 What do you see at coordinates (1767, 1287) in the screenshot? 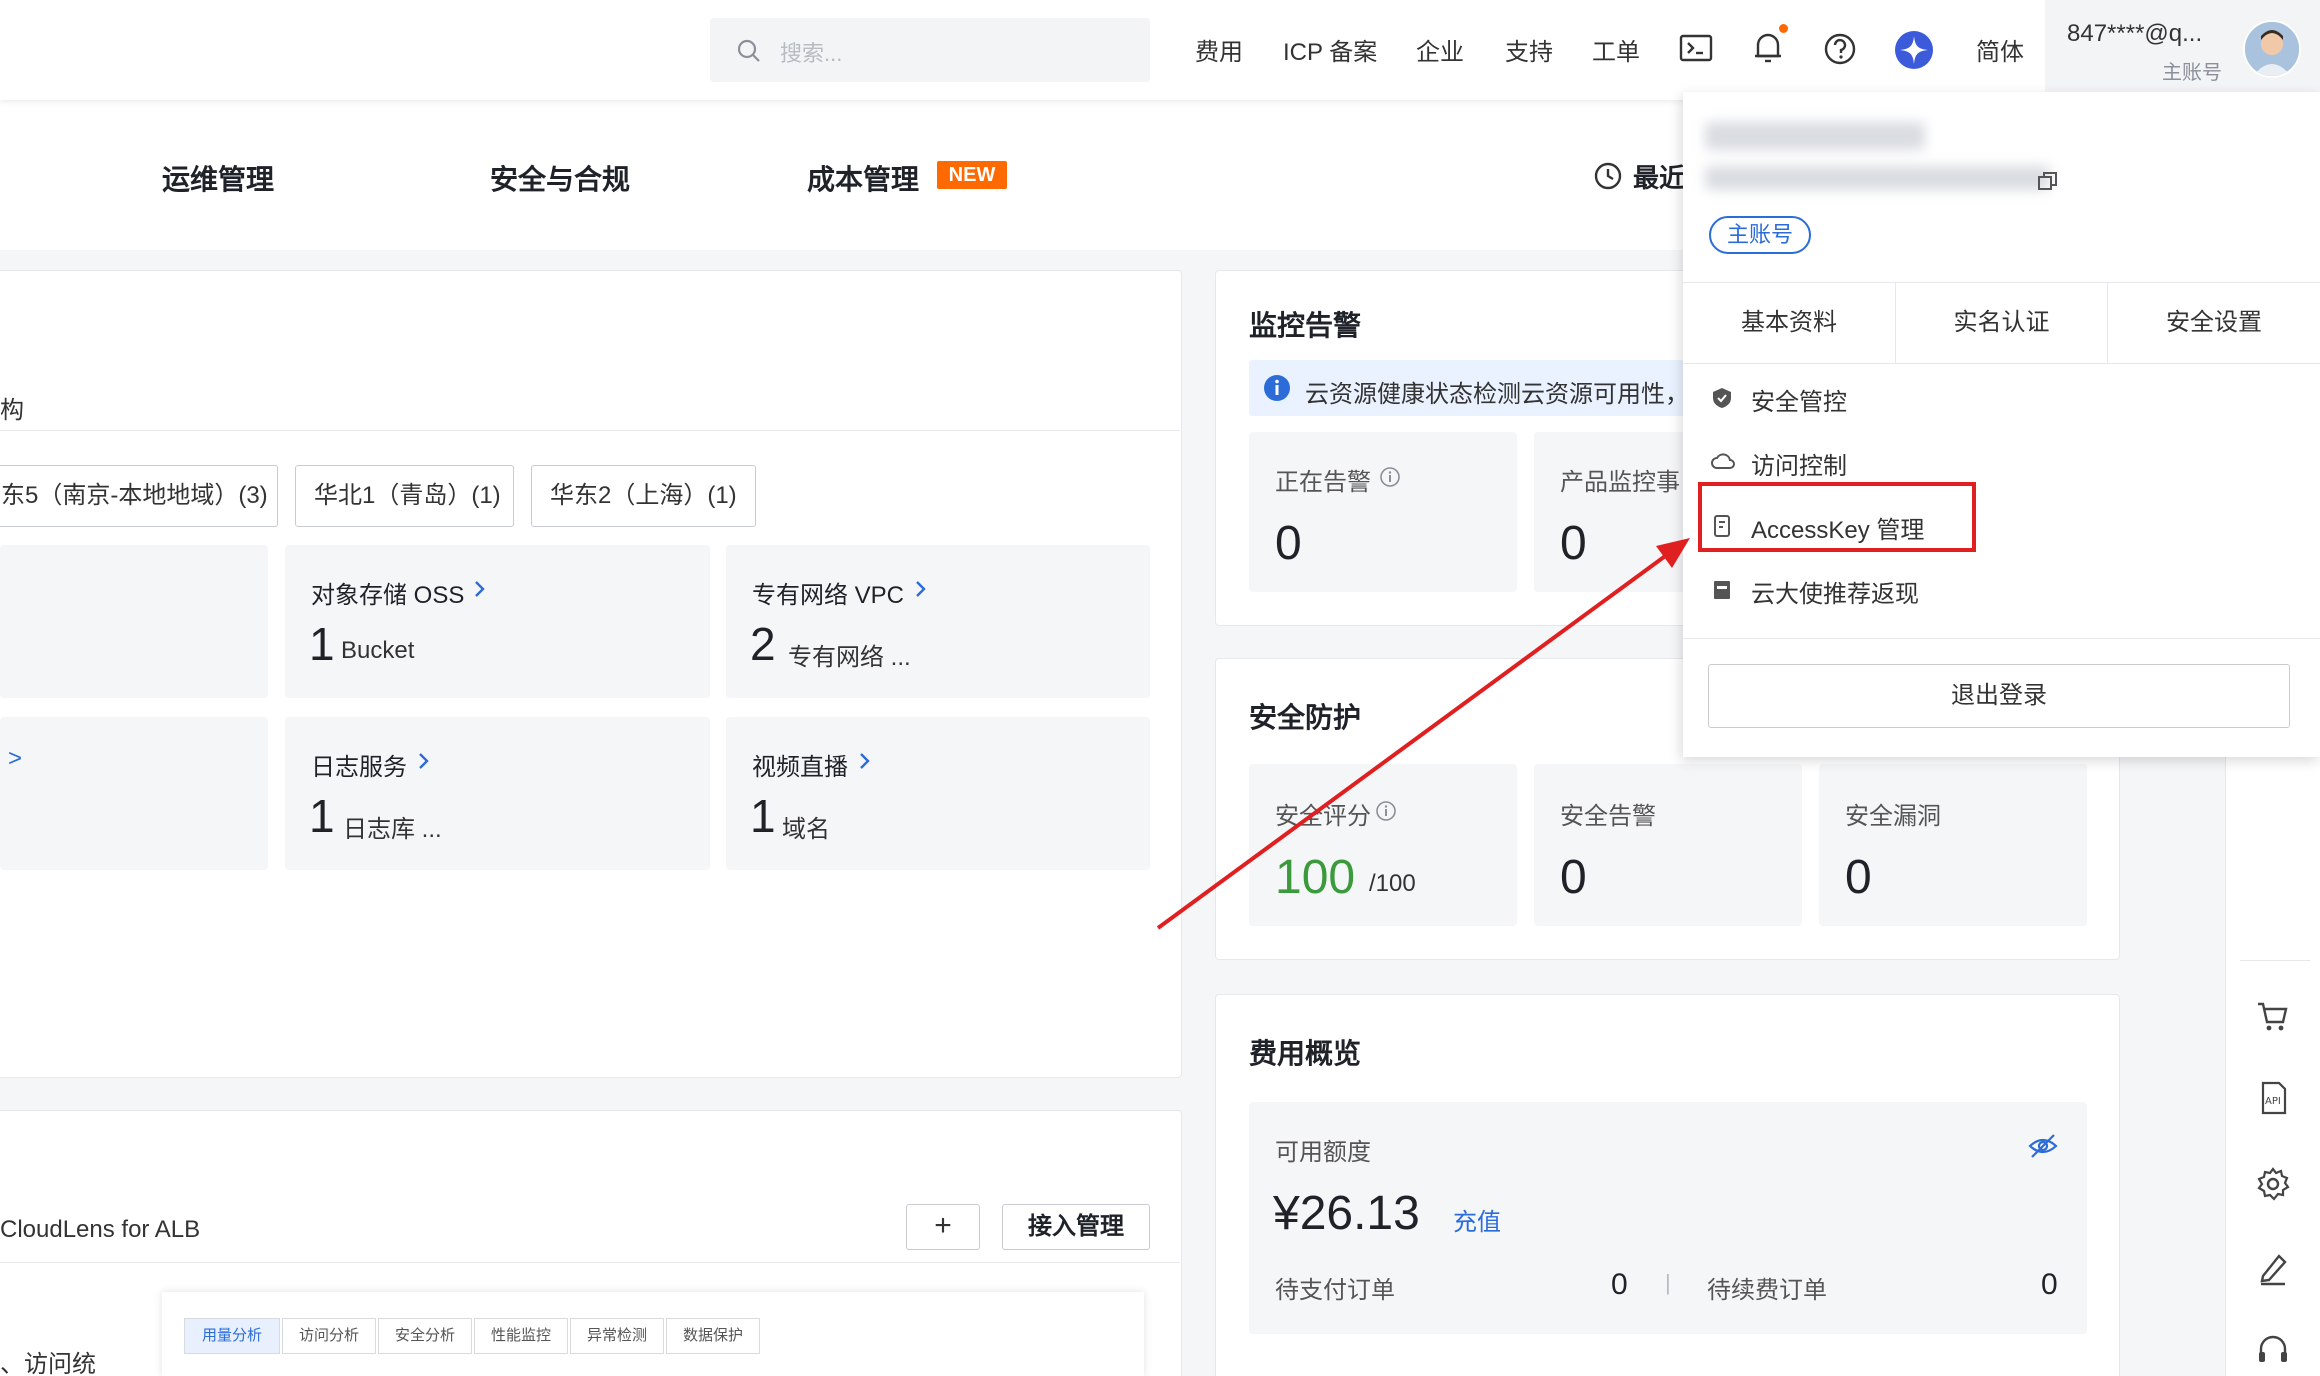
I see `pending-renew-label: 待续费订单` at bounding box center [1767, 1287].